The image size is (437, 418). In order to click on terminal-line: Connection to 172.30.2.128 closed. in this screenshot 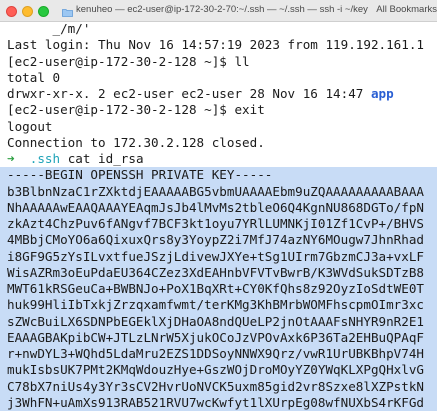, I will do `click(136, 142)`.